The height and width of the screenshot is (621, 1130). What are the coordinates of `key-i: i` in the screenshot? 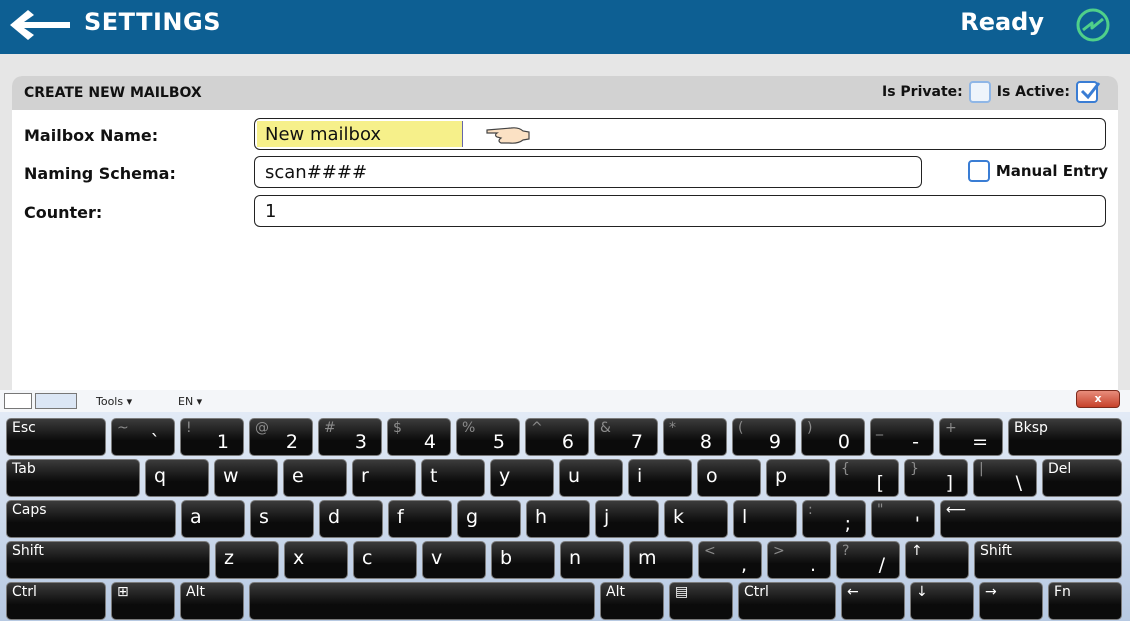 It's located at (660, 478).